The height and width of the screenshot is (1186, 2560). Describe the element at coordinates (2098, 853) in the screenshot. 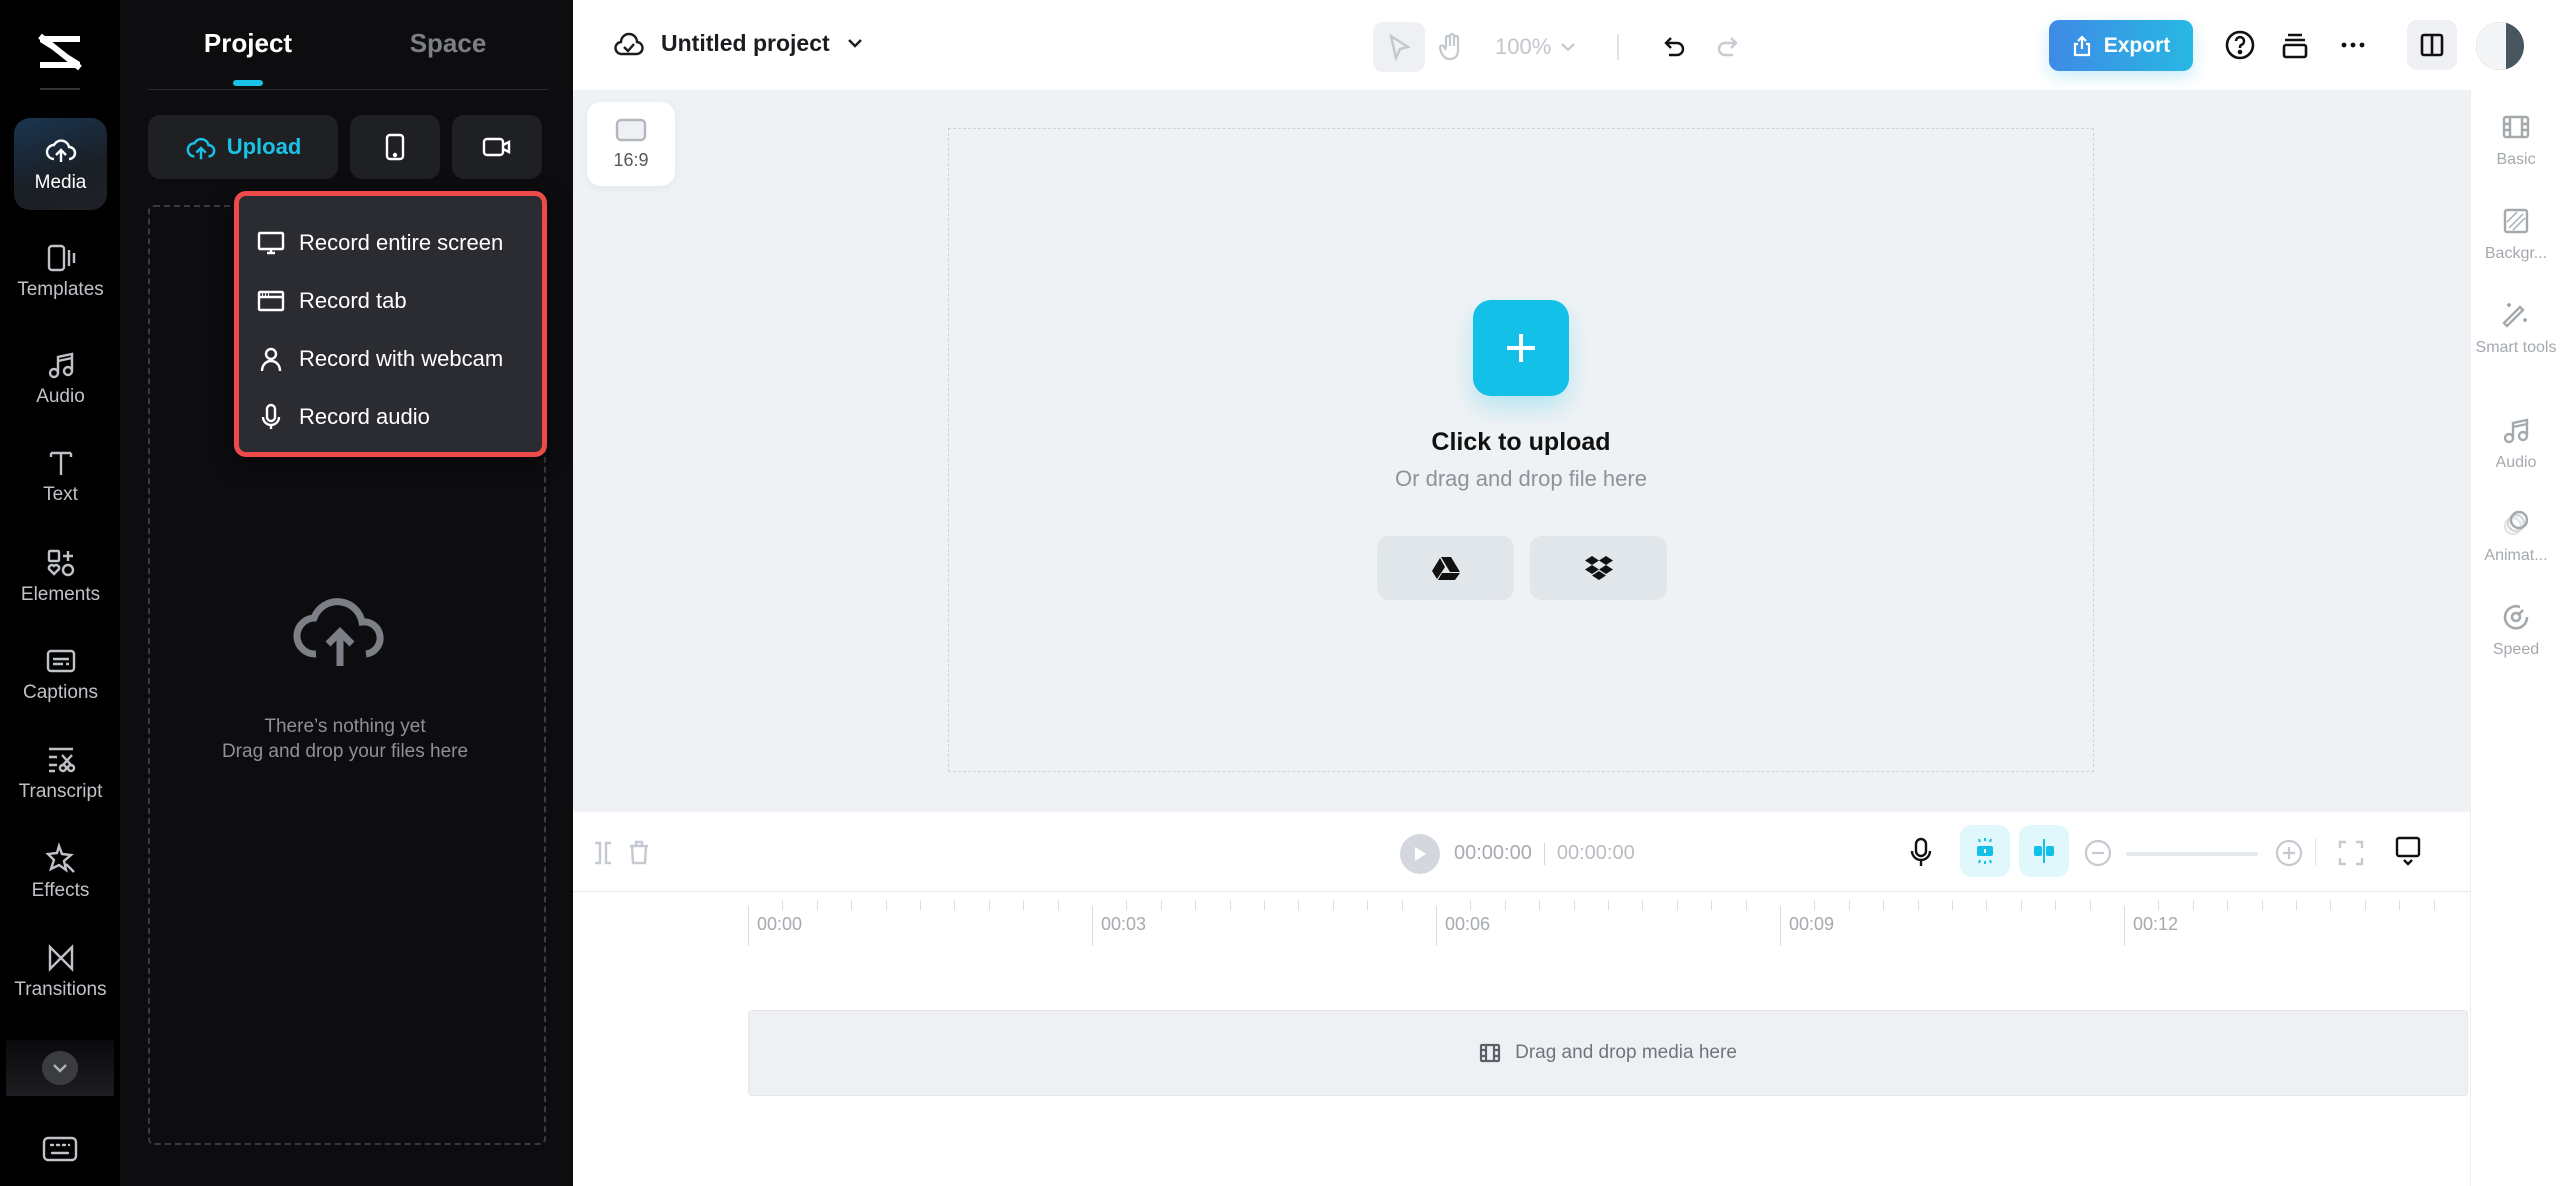

I see `zoom-out-icon` at that location.